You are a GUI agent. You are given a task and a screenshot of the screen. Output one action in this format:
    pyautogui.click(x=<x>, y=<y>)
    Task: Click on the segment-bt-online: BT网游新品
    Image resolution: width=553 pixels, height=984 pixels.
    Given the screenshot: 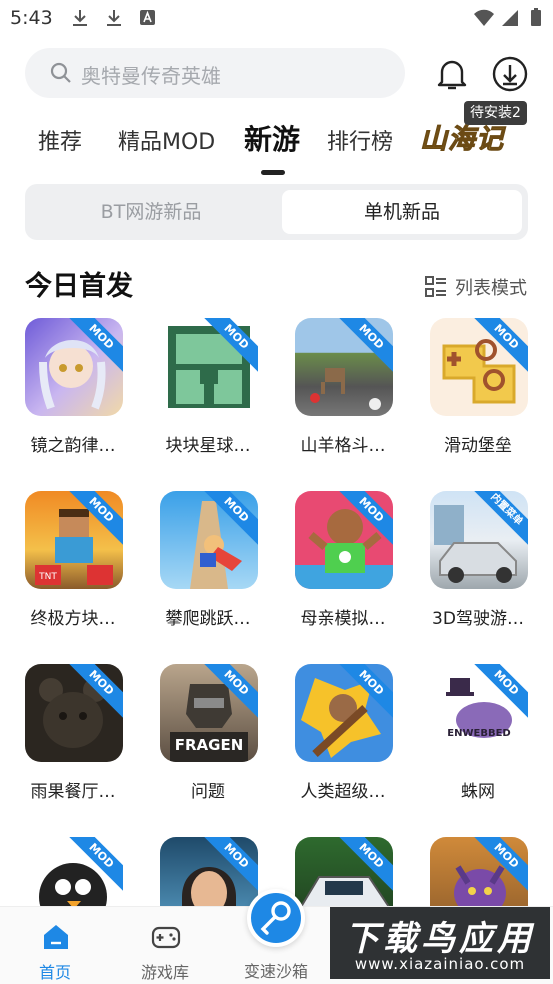 What is the action you would take?
    pyautogui.click(x=151, y=212)
    